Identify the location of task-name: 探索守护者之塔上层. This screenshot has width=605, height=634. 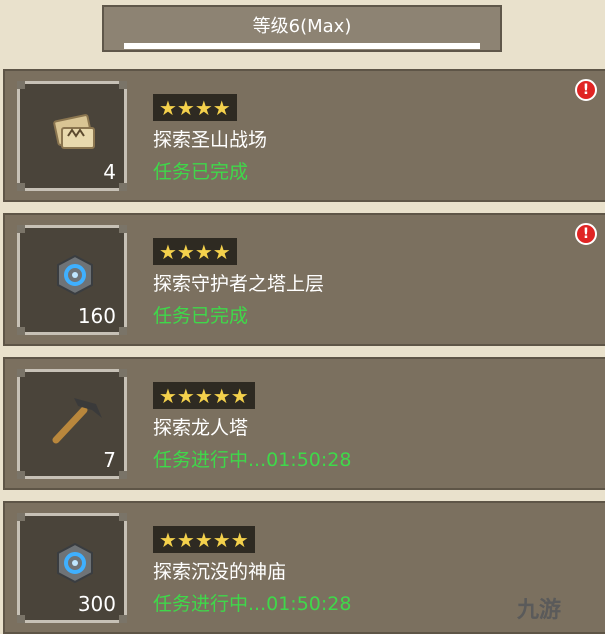
(239, 284).